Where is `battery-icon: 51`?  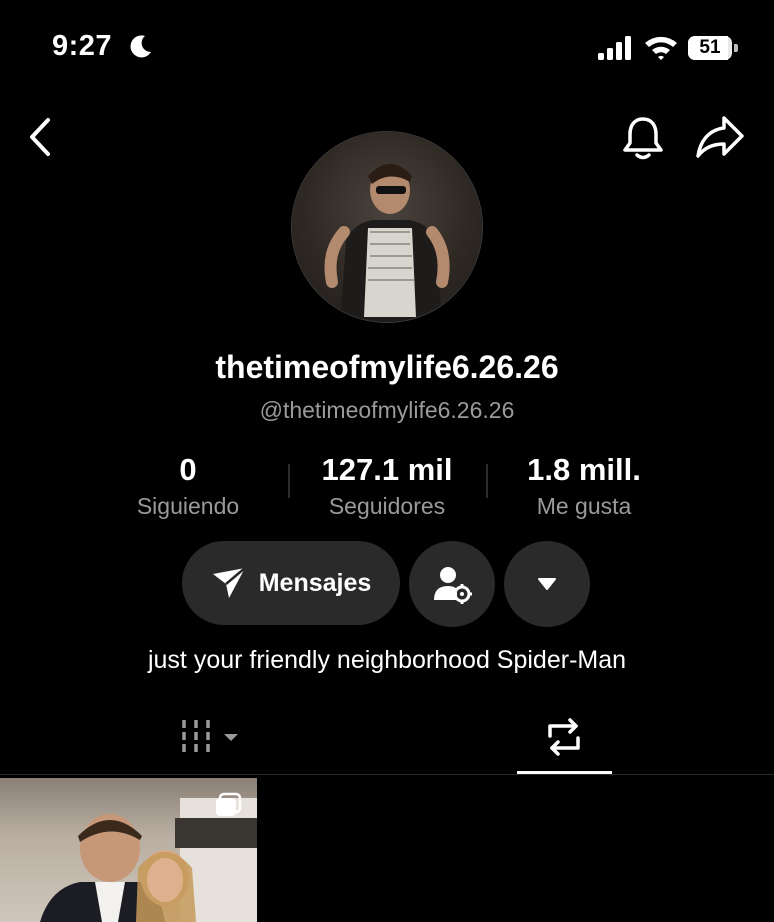
battery-icon: 51 is located at coordinates (713, 48).